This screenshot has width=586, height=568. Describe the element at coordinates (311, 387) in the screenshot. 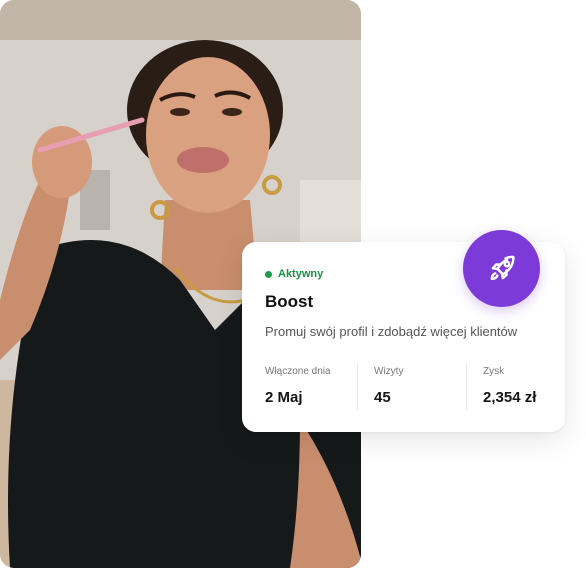

I see `stat-enabled-date: Włączone dnia 2 Maj` at that location.